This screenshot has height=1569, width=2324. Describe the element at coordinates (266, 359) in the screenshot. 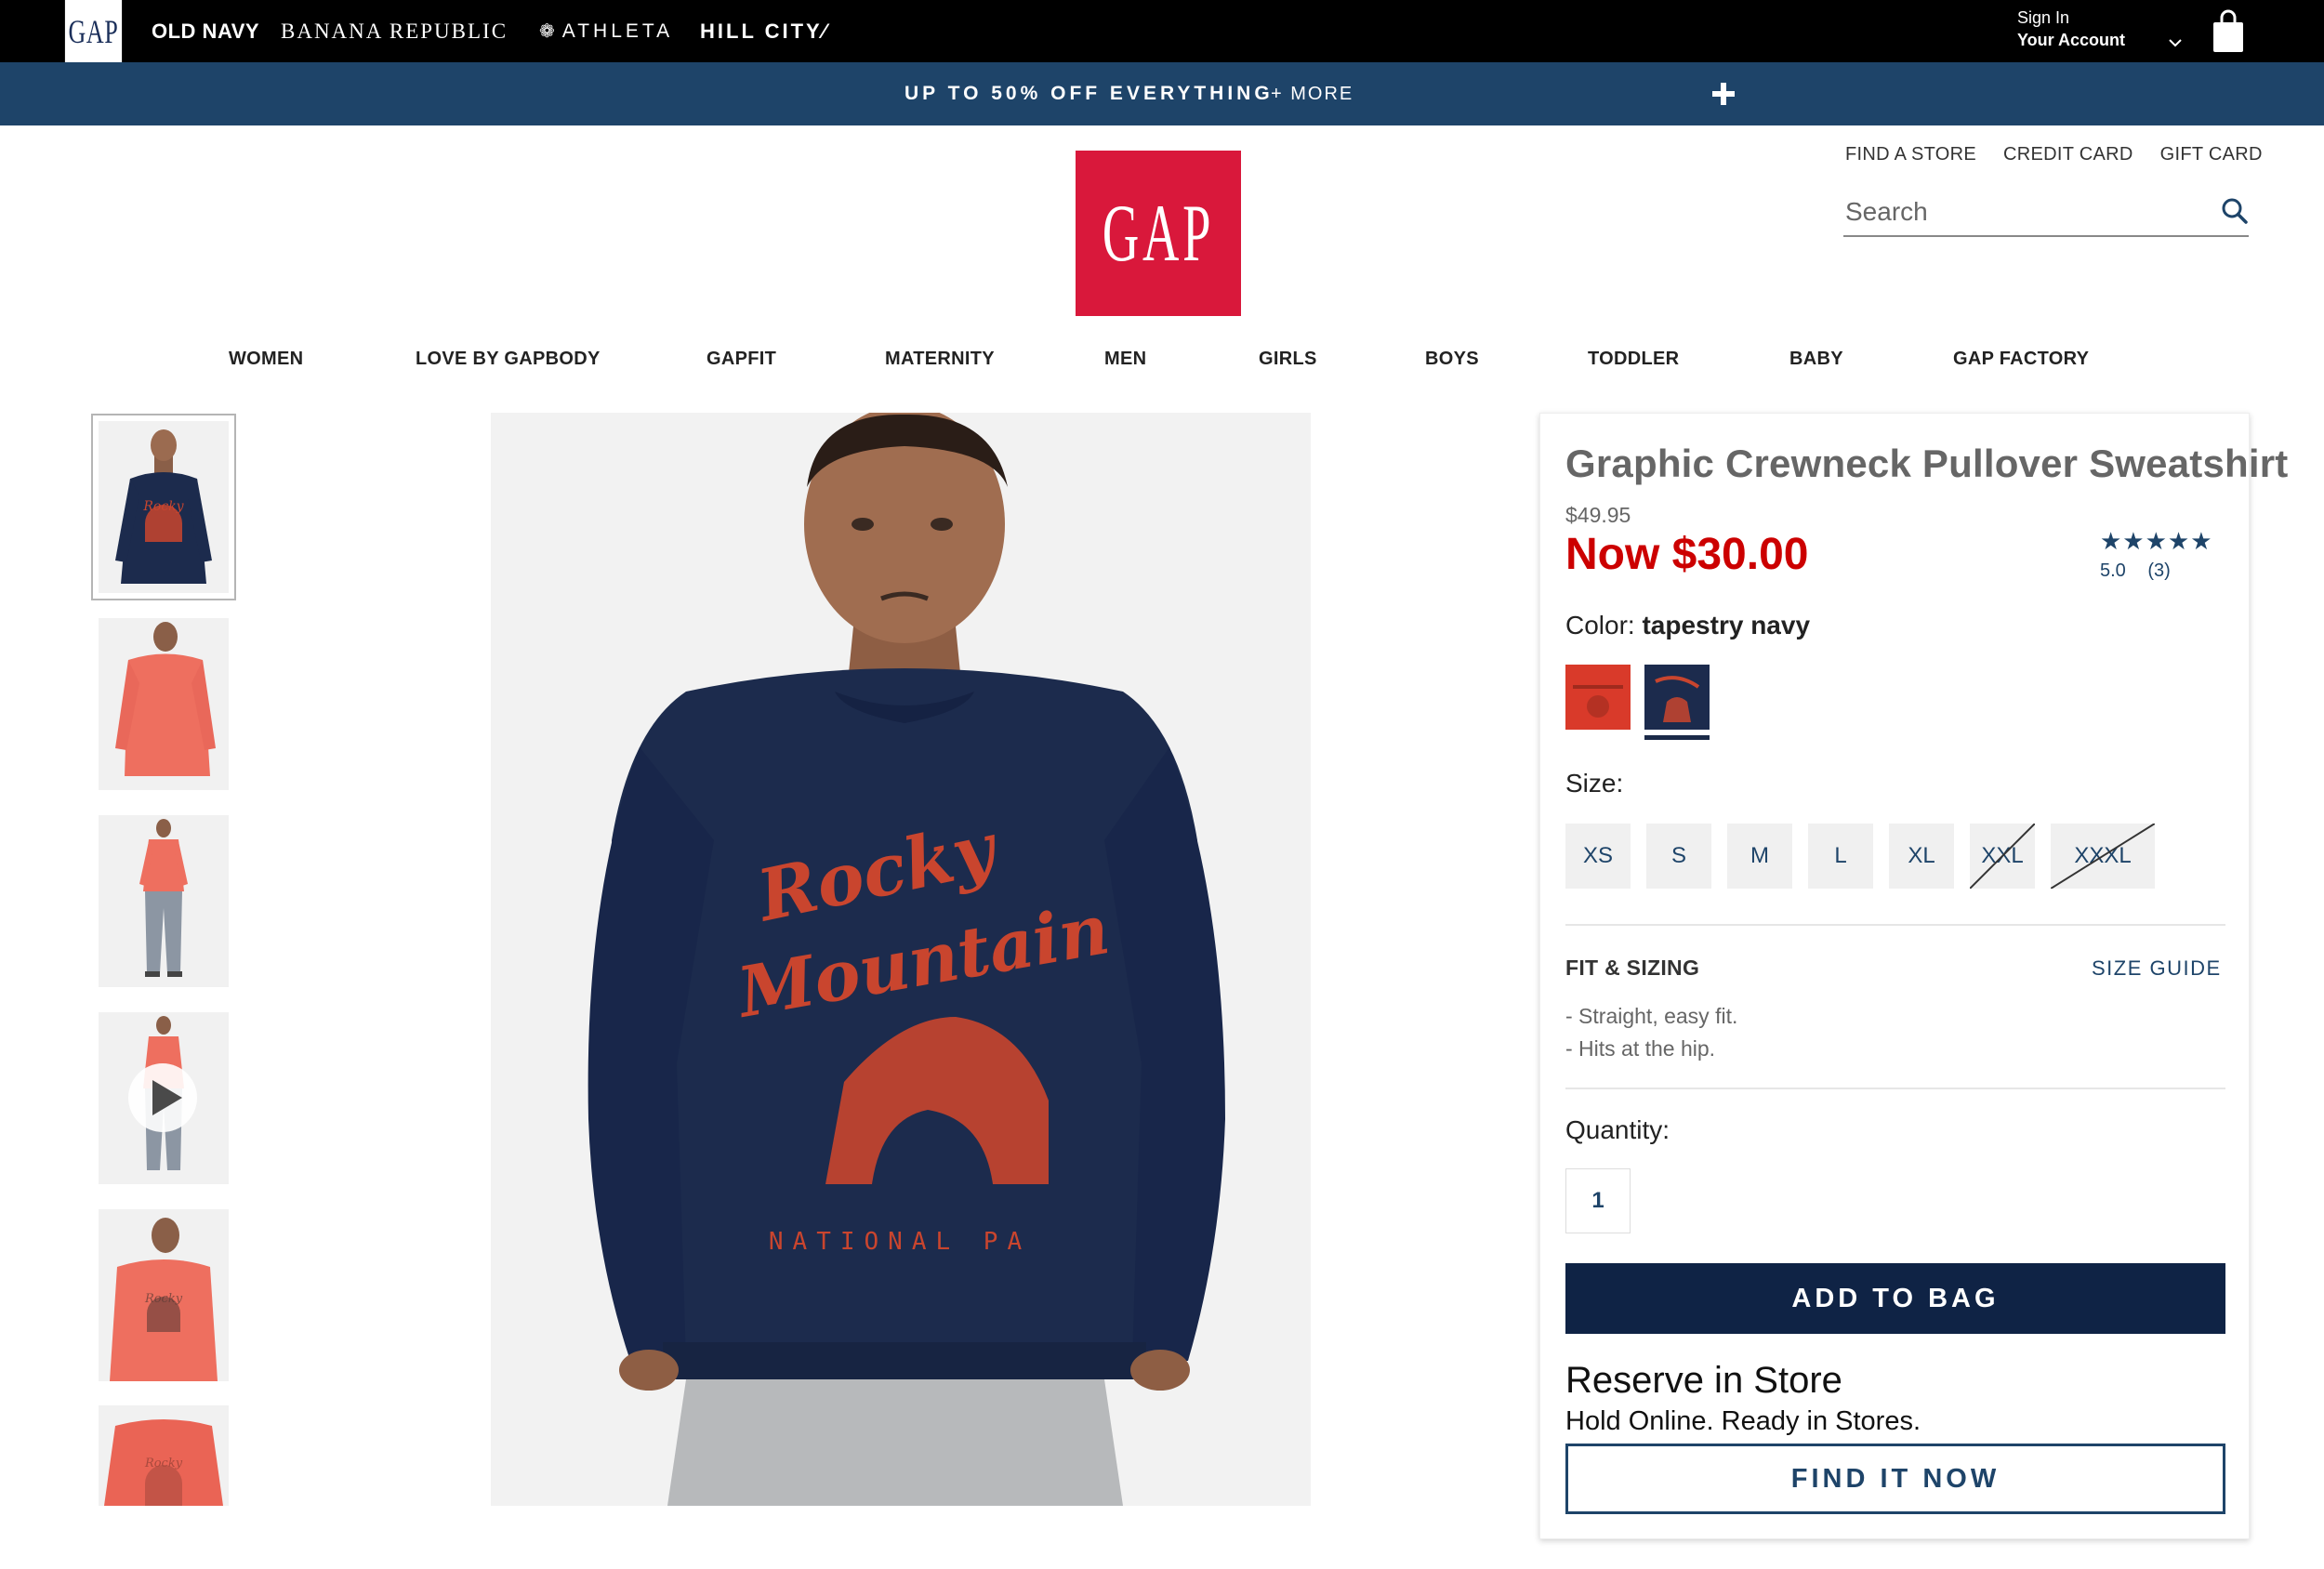

I see `nav-item-women: WOMEN` at that location.